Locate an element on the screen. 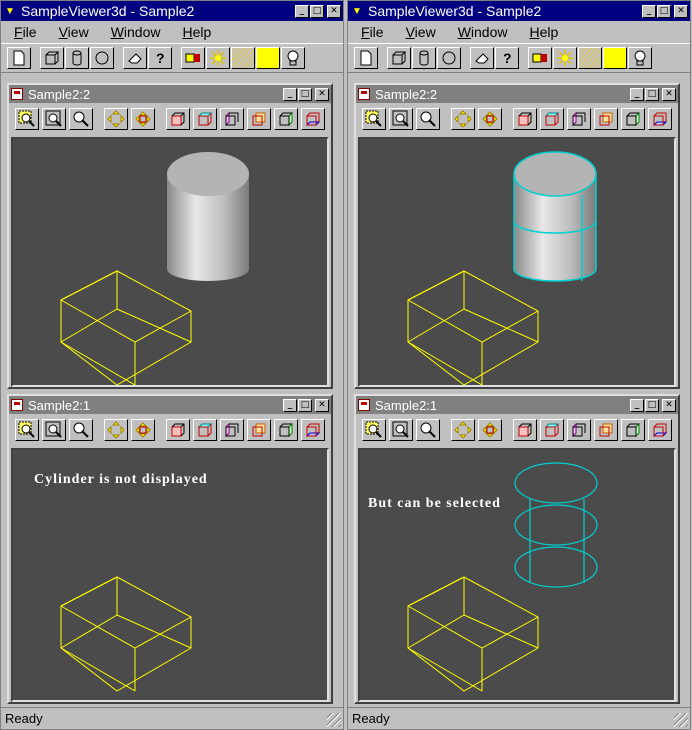  selected-cylinder-wireframe is located at coordinates (556, 525).